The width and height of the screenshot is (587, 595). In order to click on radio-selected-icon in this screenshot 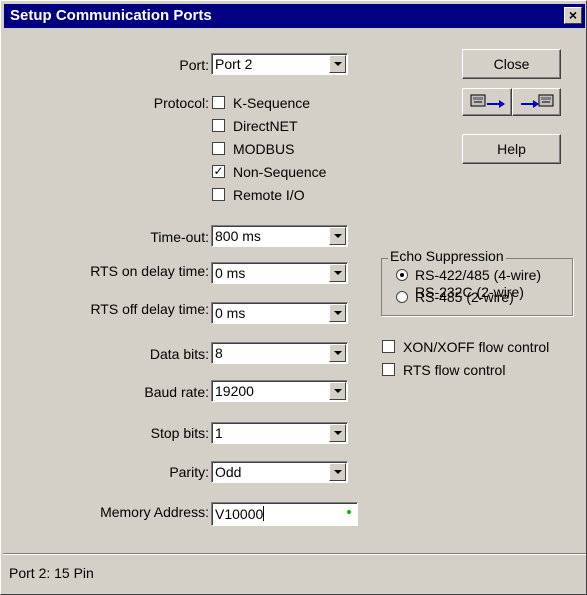, I will do `click(402, 275)`.